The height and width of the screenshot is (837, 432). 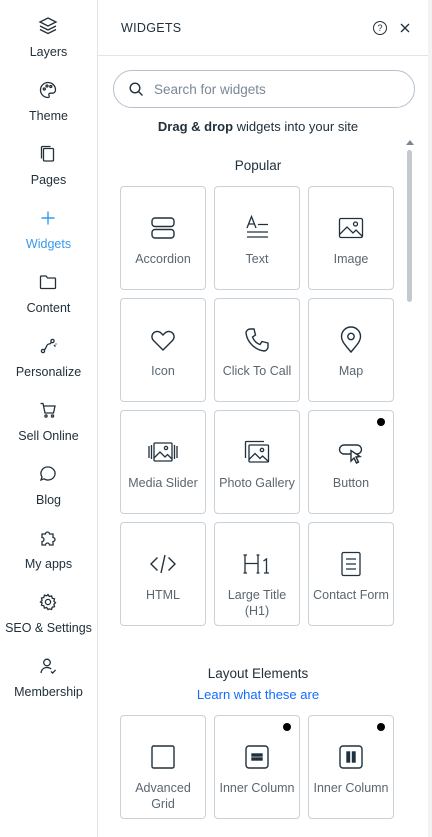 I want to click on widget-tile-label: Photo Gallery, so click(x=257, y=483).